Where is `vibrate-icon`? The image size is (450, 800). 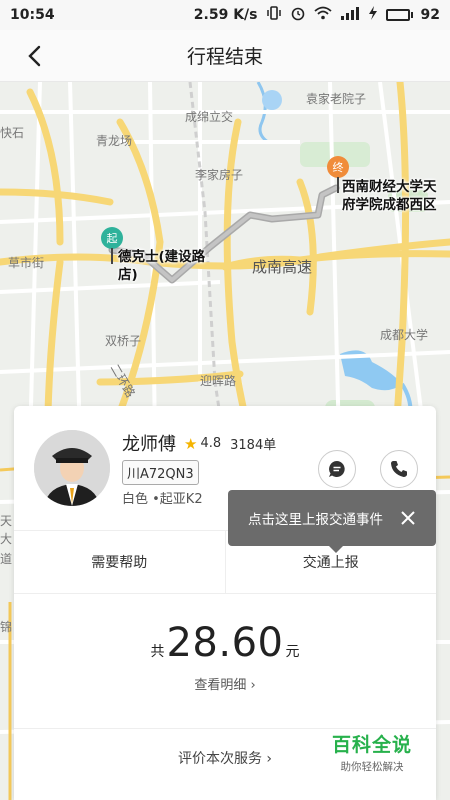 vibrate-icon is located at coordinates (274, 15).